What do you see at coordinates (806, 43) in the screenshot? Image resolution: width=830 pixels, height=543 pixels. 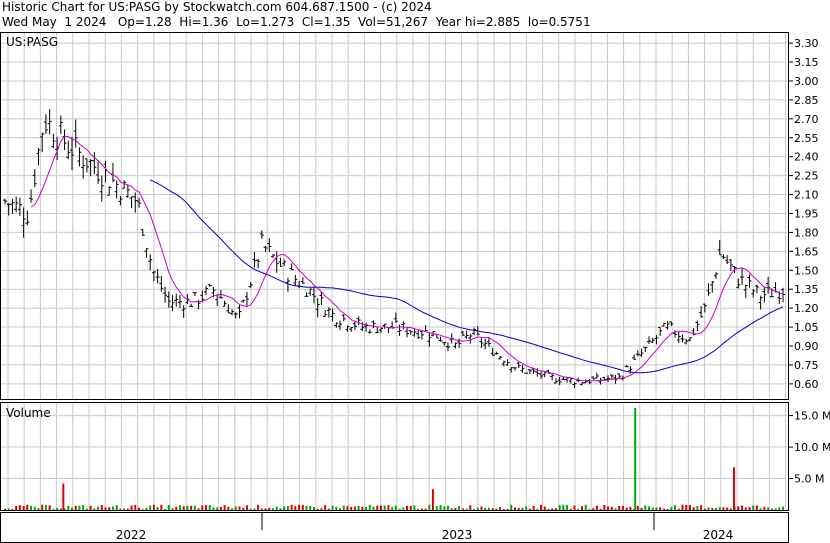 I see `y-tick-label: 3.30` at bounding box center [806, 43].